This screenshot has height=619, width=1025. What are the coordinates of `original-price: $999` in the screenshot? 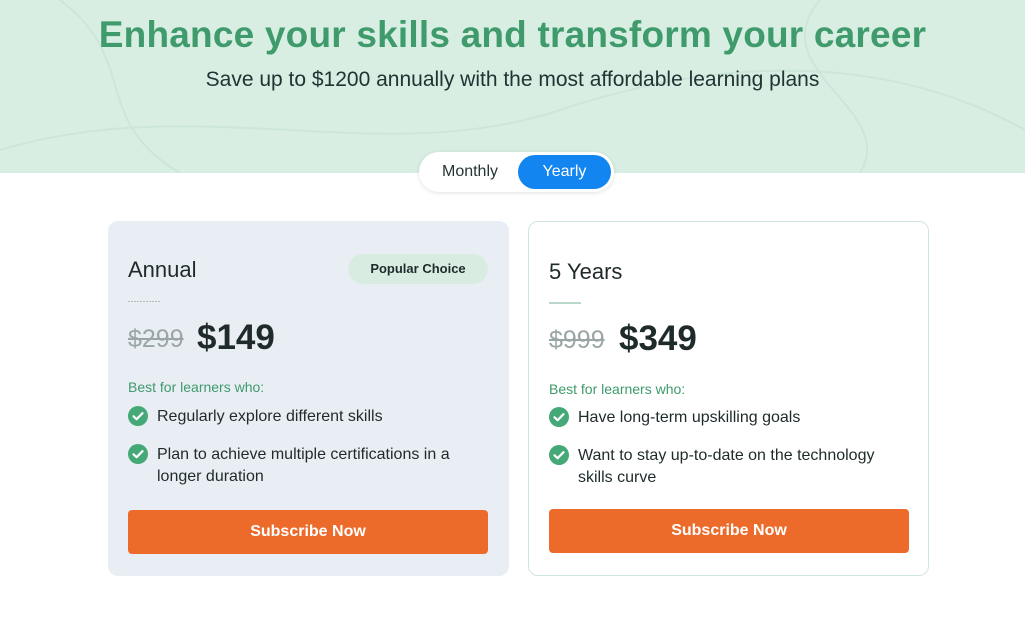 It's located at (577, 340).